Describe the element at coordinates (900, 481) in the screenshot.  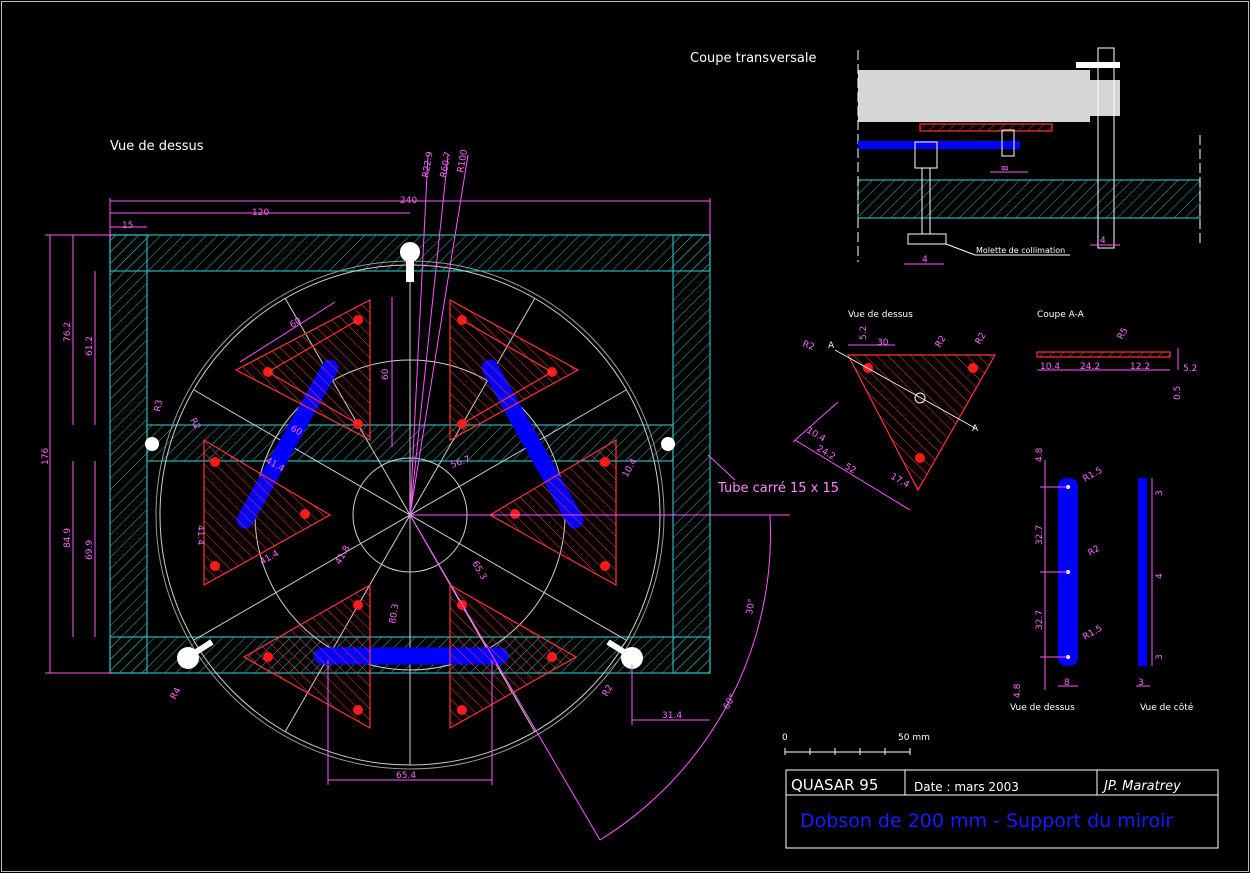
I see `svg-text: 17.4` at that location.